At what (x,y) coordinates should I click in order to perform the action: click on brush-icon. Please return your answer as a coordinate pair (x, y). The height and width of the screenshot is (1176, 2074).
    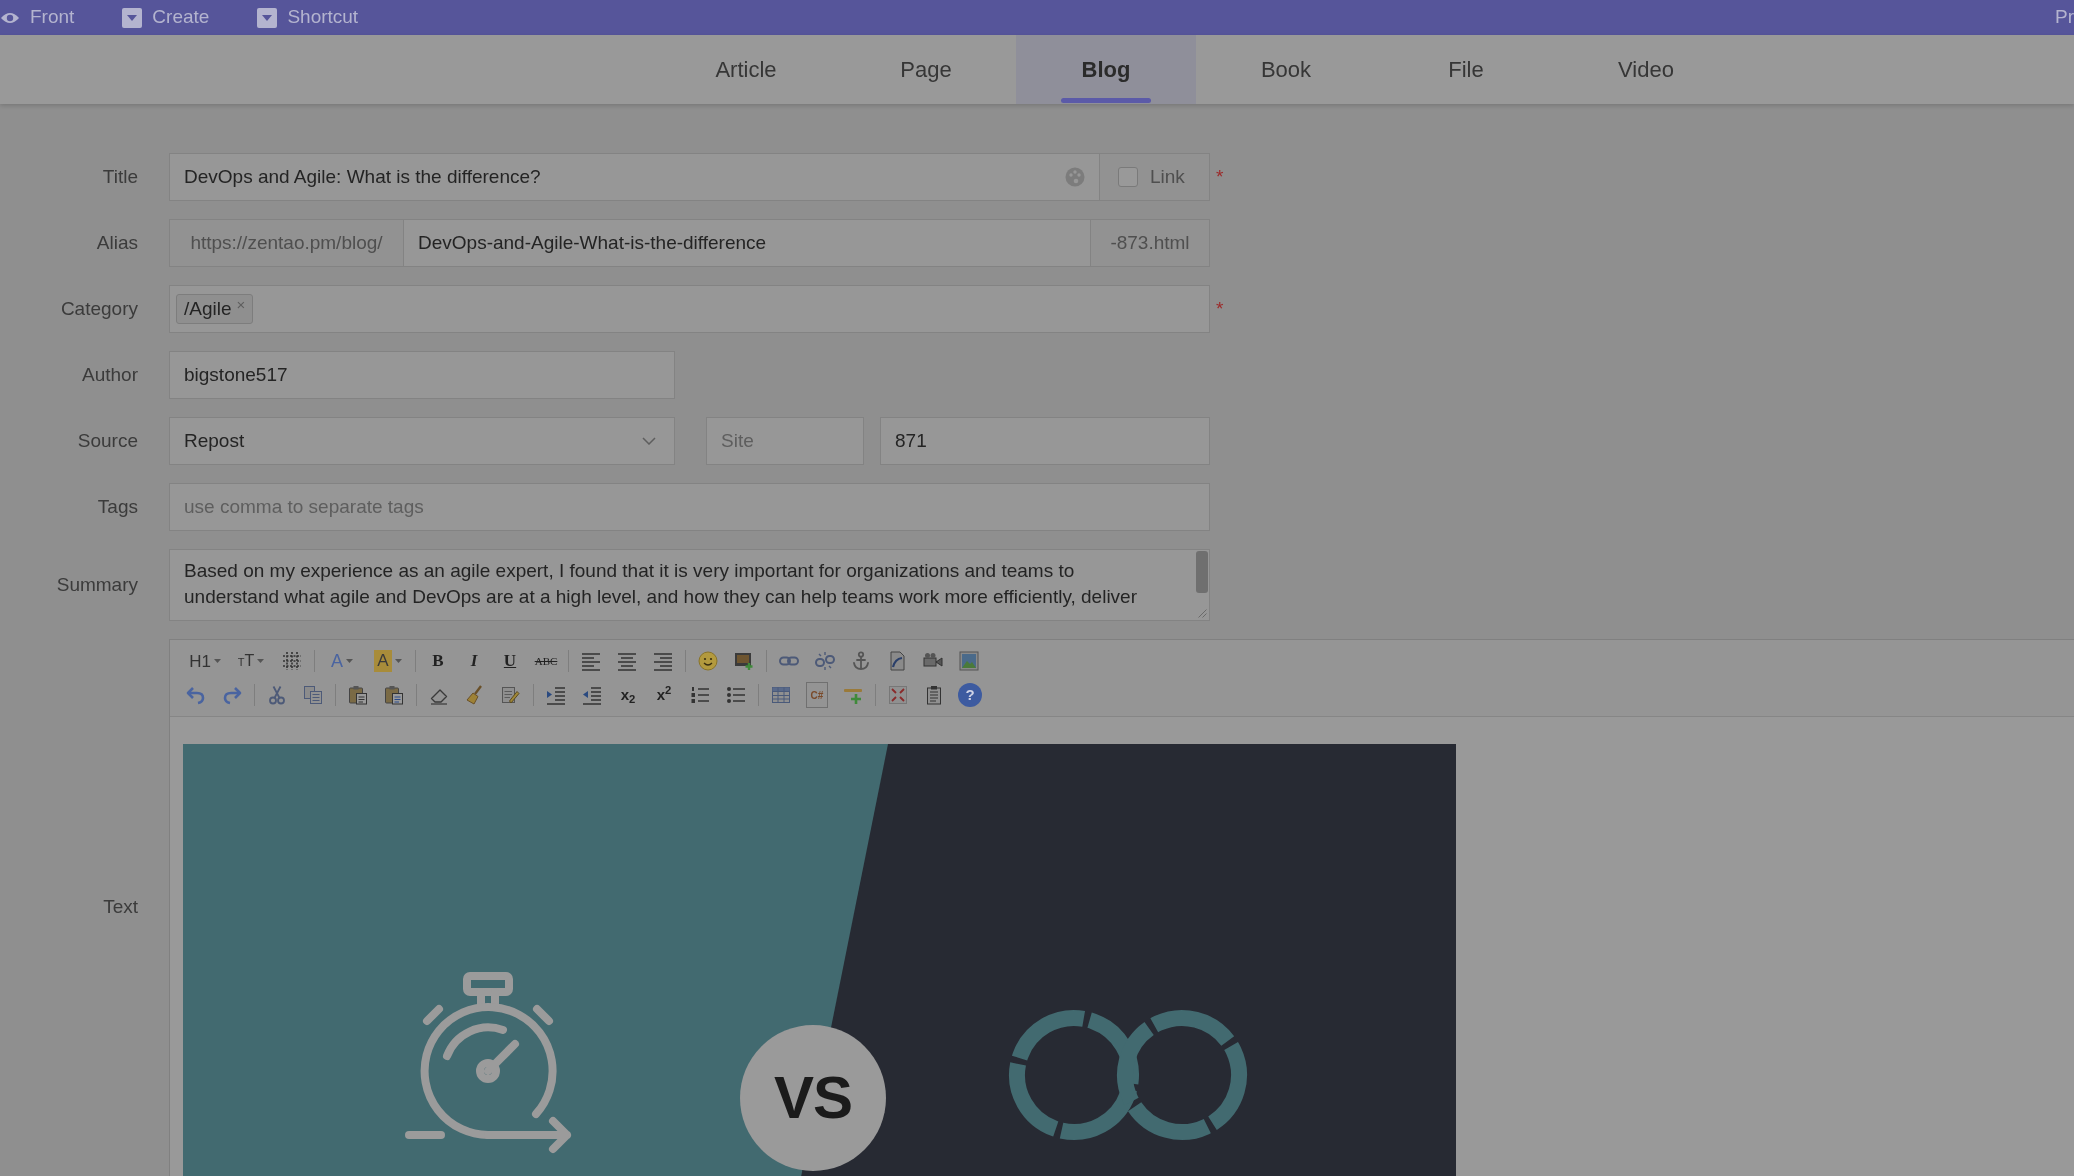
    Looking at the image, I should click on (475, 695).